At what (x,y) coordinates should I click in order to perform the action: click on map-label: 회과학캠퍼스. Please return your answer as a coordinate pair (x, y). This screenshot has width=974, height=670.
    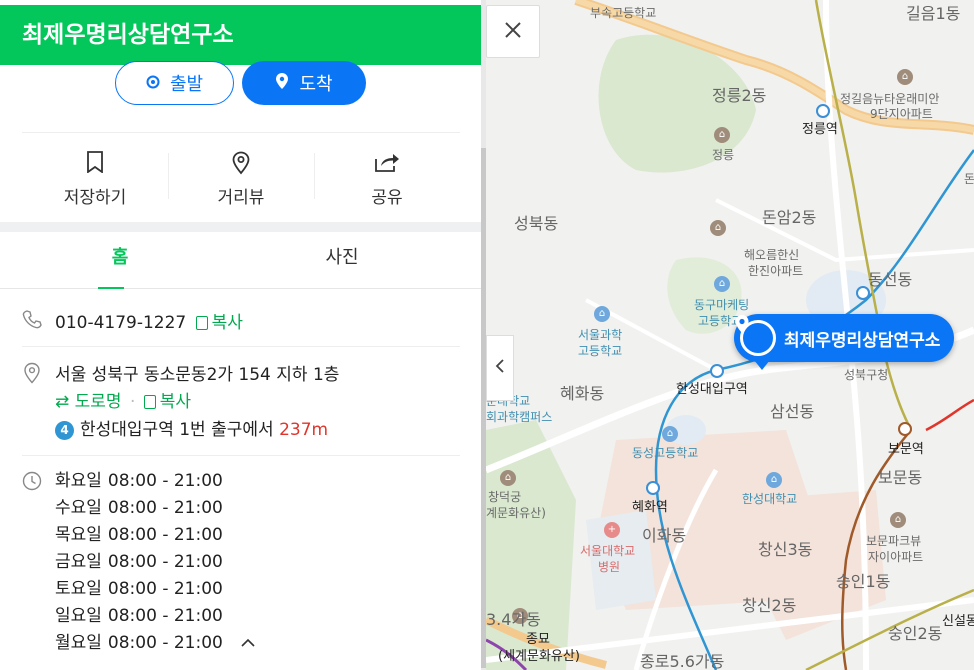
    Looking at the image, I should click on (519, 417).